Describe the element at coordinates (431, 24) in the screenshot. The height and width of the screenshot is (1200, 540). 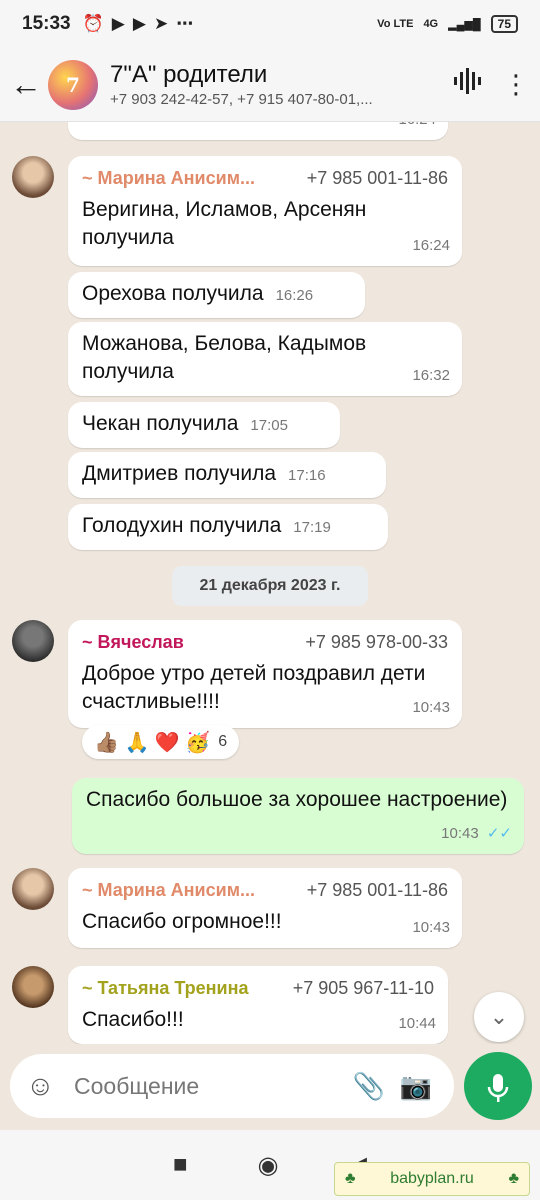
I see `network-type: 4G` at that location.